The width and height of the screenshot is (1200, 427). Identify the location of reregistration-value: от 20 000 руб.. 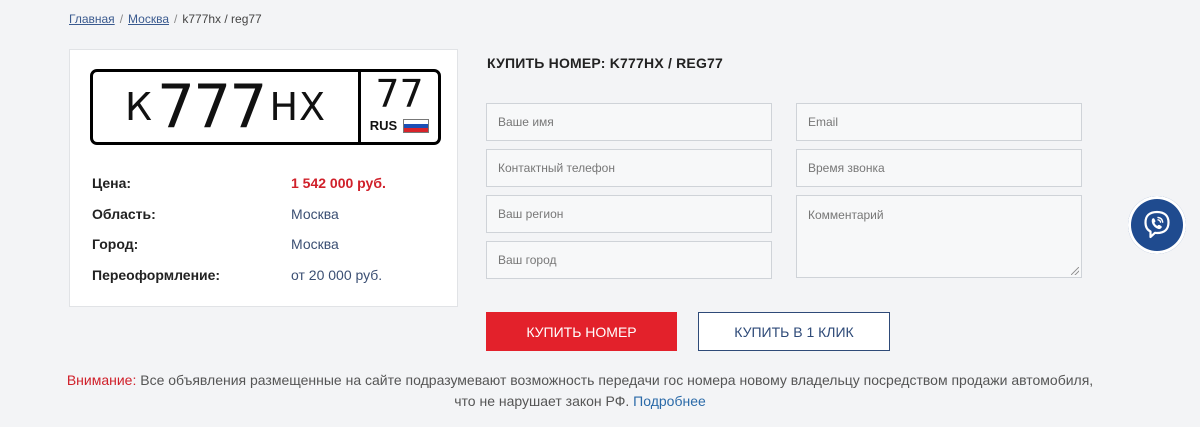
(337, 274).